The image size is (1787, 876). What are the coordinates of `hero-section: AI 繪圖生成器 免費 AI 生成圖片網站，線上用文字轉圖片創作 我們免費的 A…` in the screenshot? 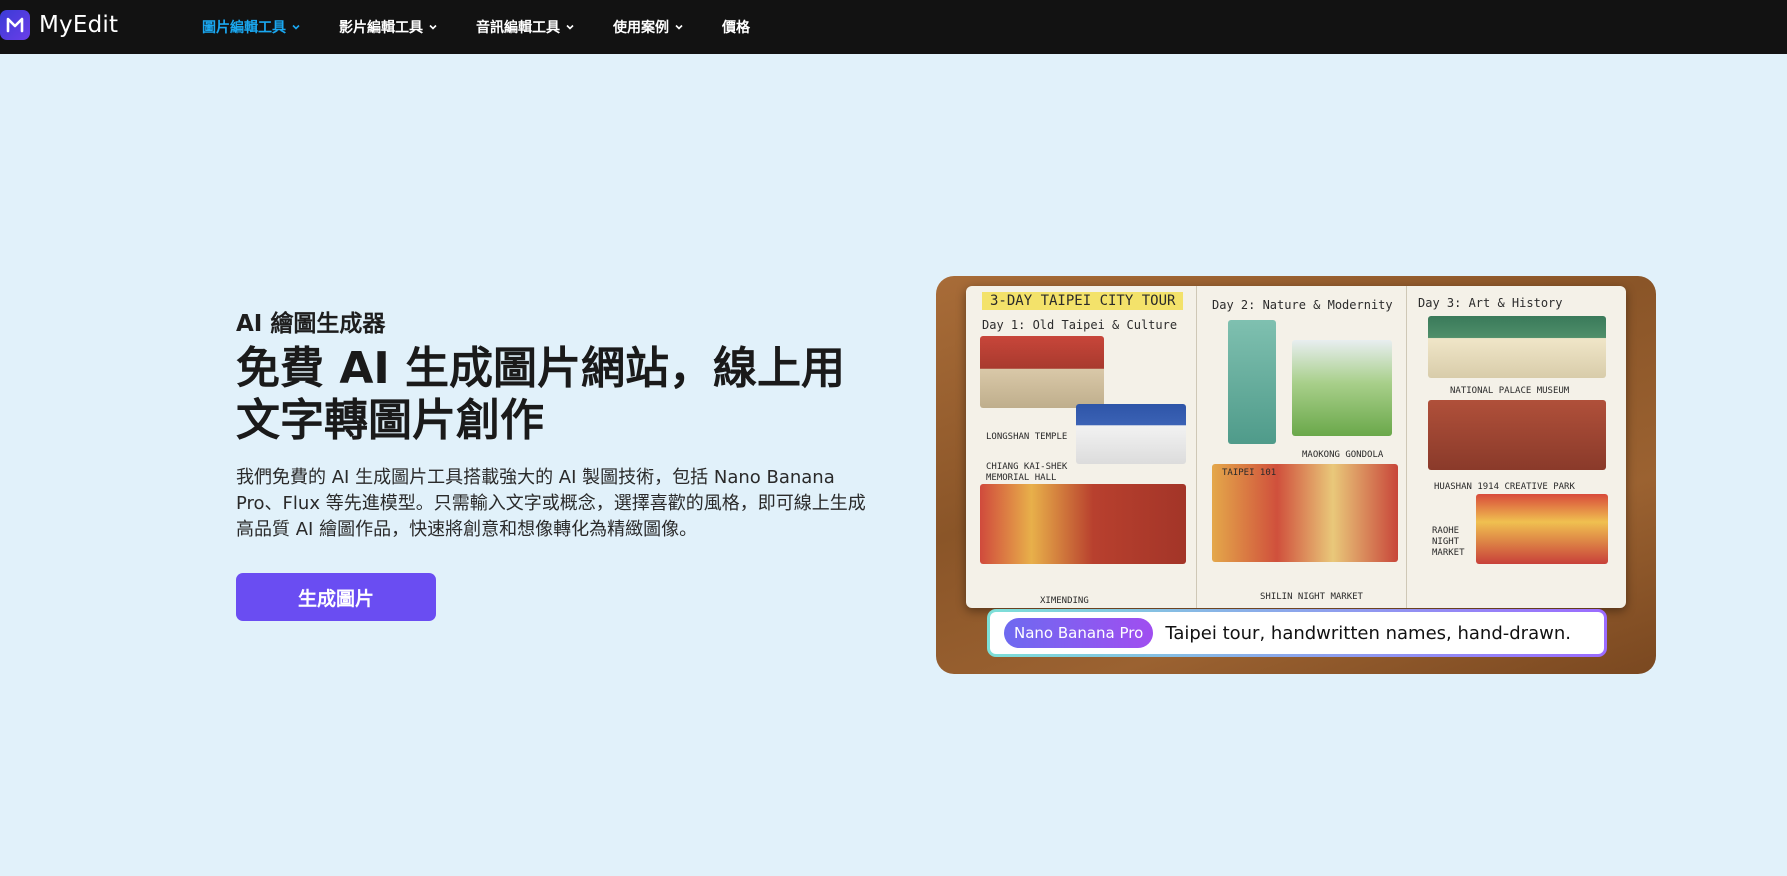 It's located at (556, 462).